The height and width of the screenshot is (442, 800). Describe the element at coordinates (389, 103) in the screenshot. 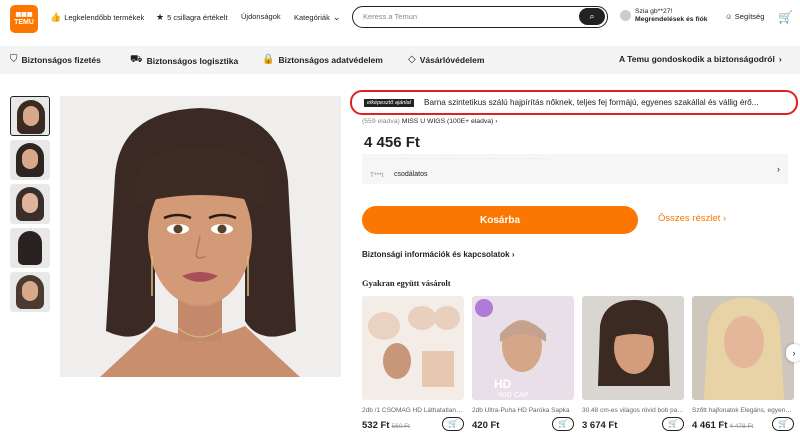

I see `deal-badge: elképesztő ajánlat` at that location.